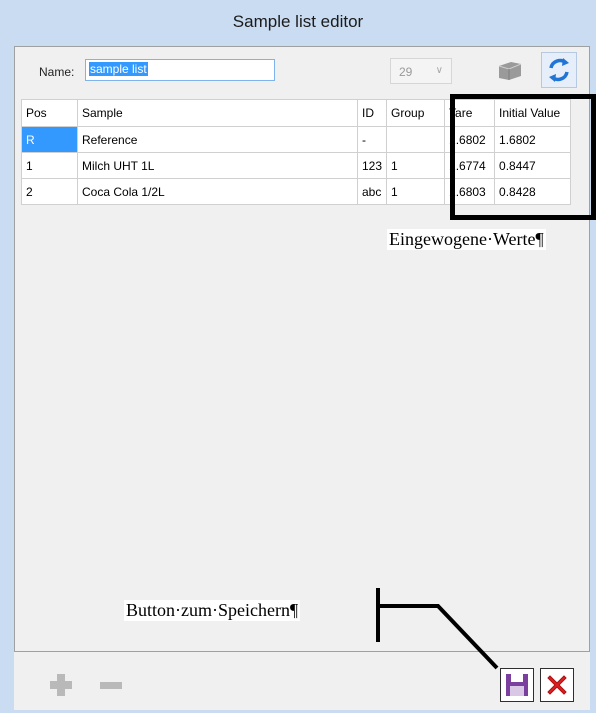 The image size is (600, 713). I want to click on cell-pos: R, so click(49, 139).